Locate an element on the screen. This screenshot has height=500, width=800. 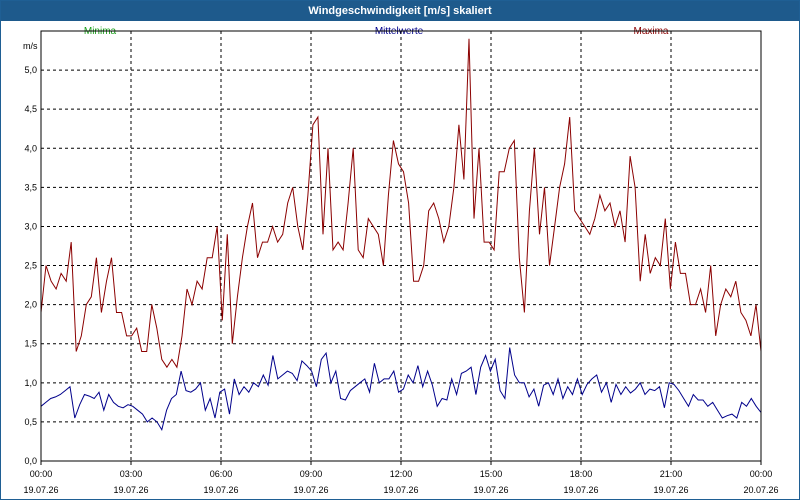
x-tick-time: 12:00 is located at coordinates (401, 474).